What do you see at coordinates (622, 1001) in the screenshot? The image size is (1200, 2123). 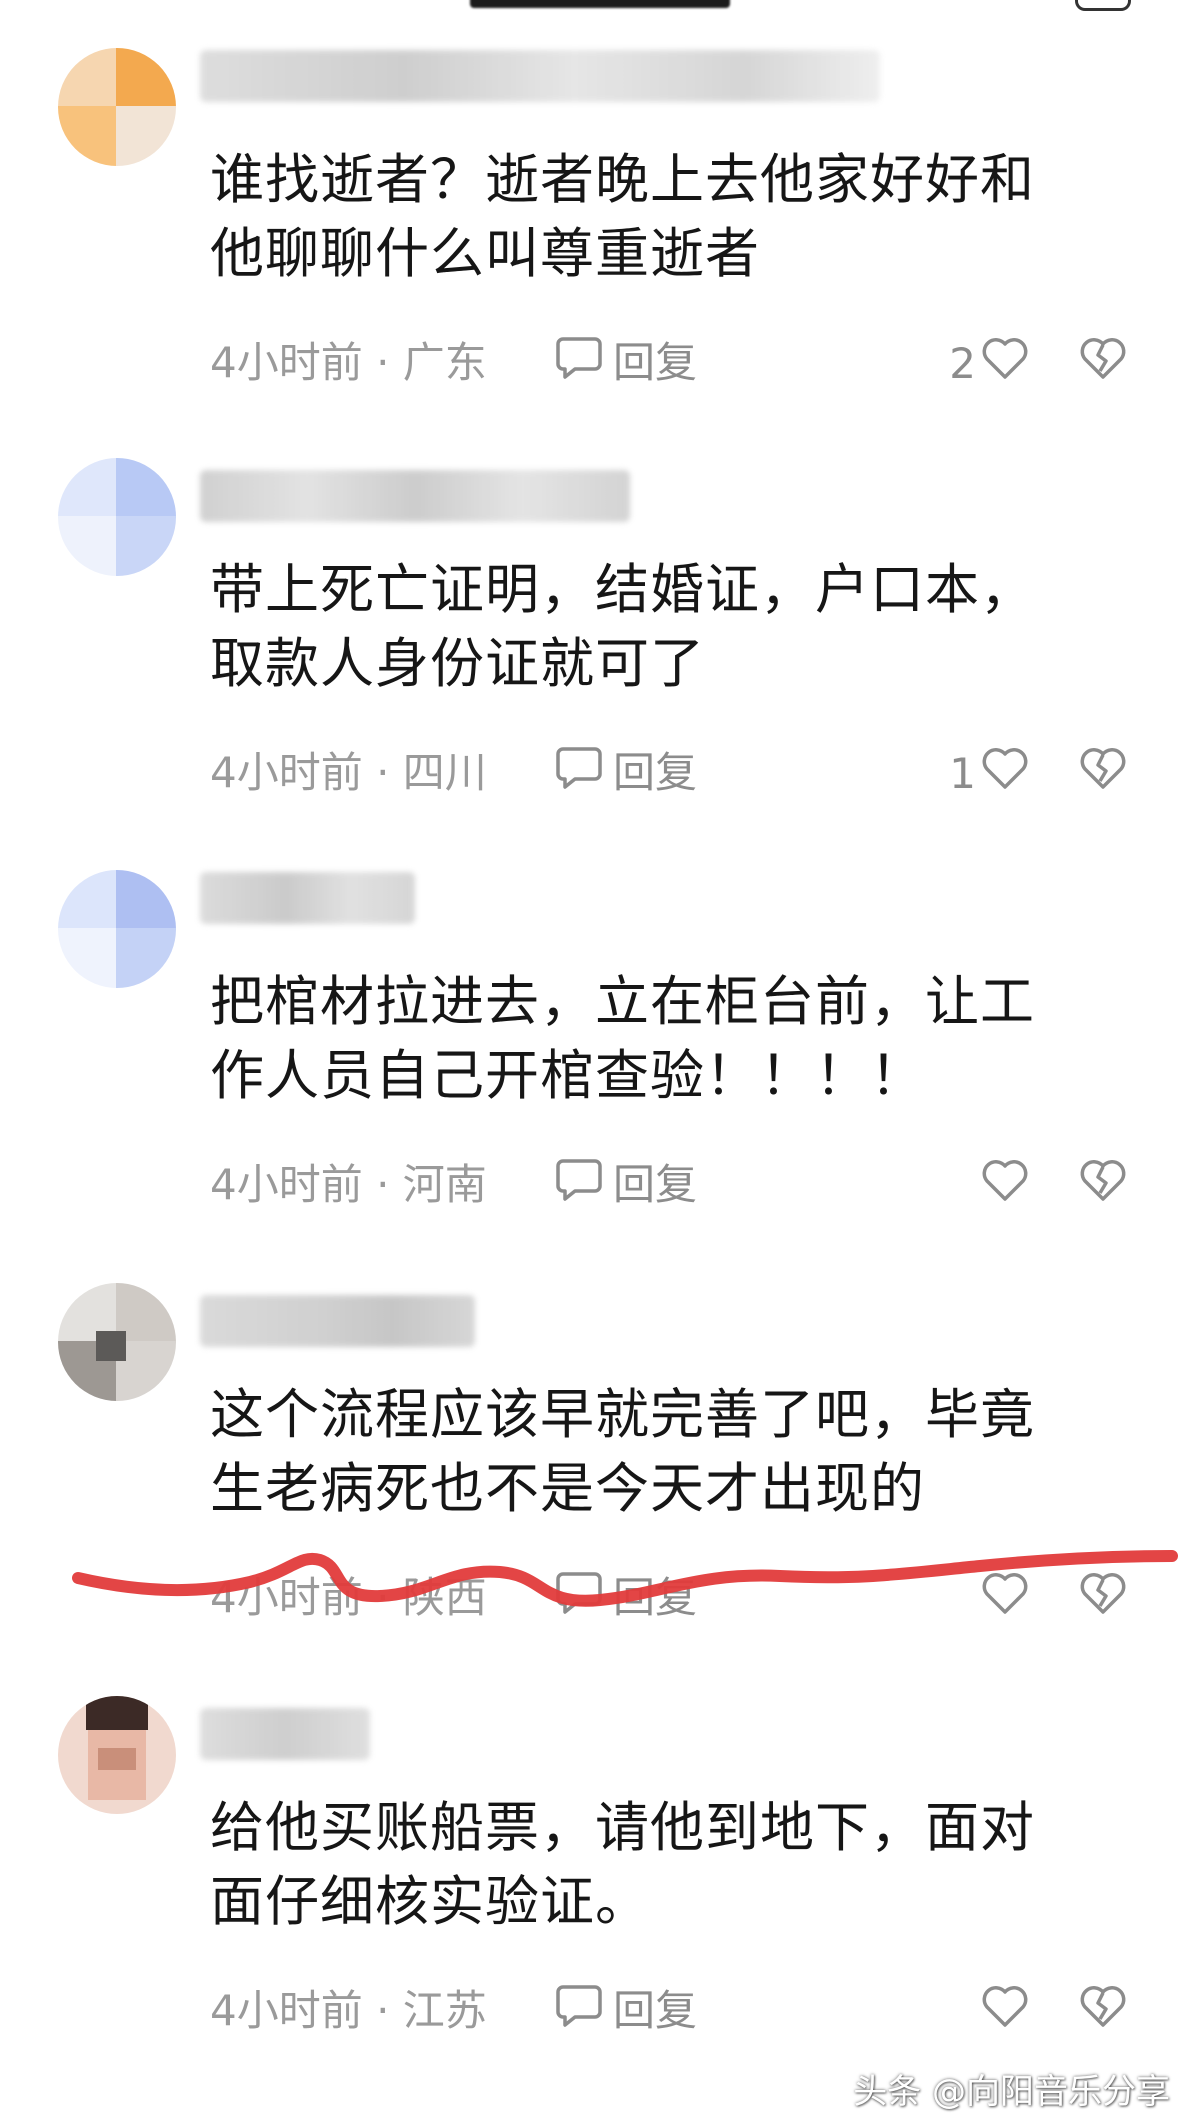 I see `comment-text-line: 把棺材拉进去，立在柜台前，让工` at bounding box center [622, 1001].